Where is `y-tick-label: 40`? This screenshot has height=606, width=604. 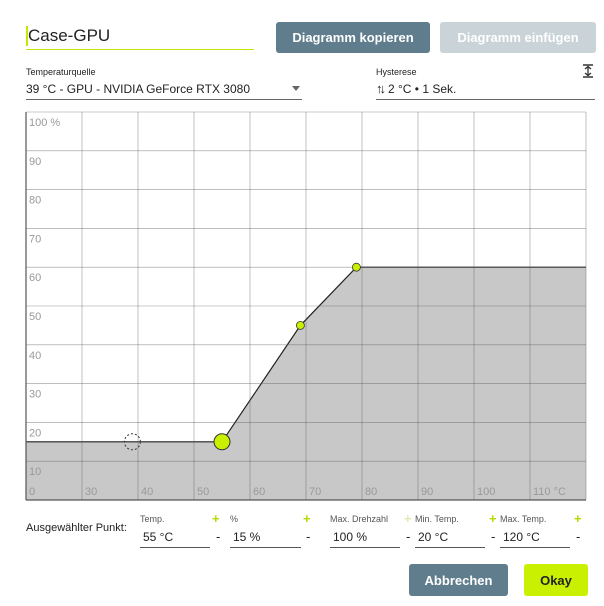
y-tick-label: 40 is located at coordinates (35, 356).